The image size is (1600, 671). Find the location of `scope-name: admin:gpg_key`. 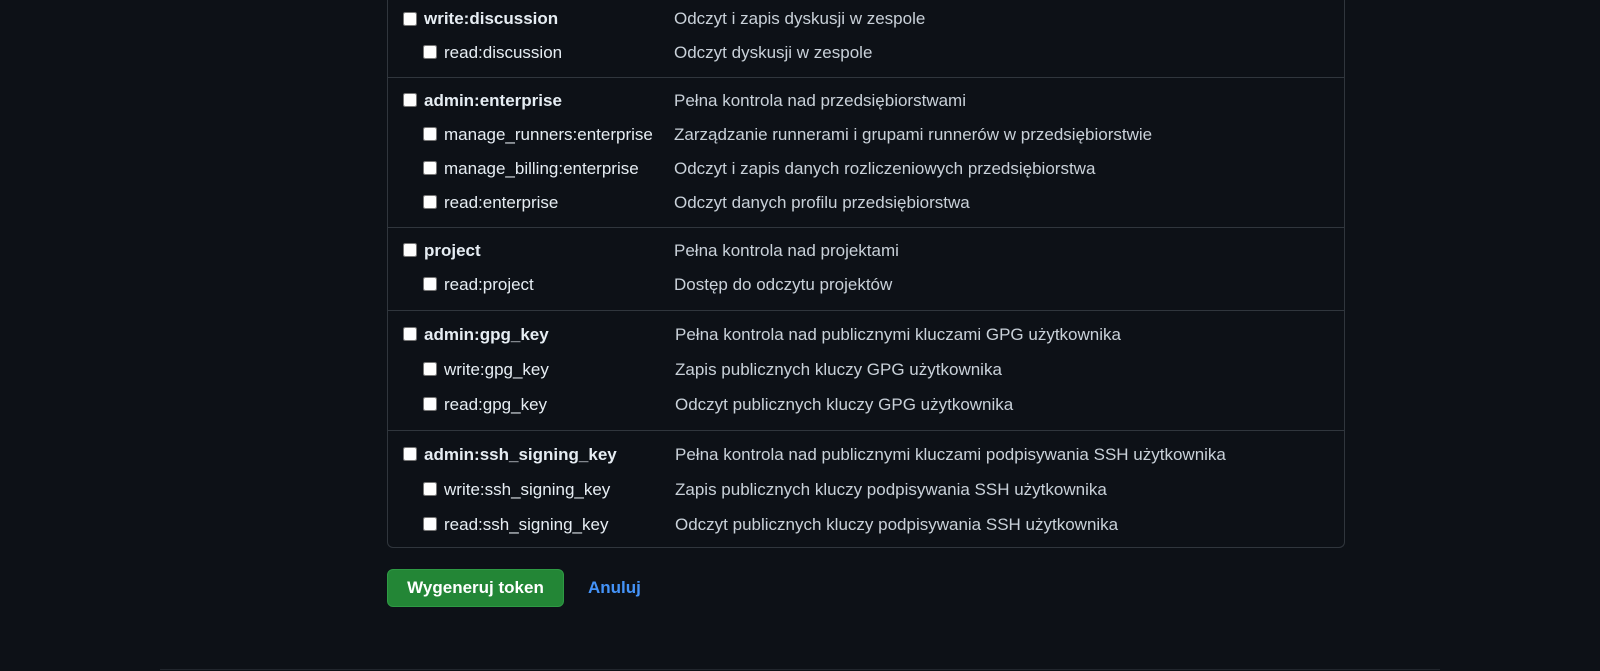

scope-name: admin:gpg_key is located at coordinates (486, 334).